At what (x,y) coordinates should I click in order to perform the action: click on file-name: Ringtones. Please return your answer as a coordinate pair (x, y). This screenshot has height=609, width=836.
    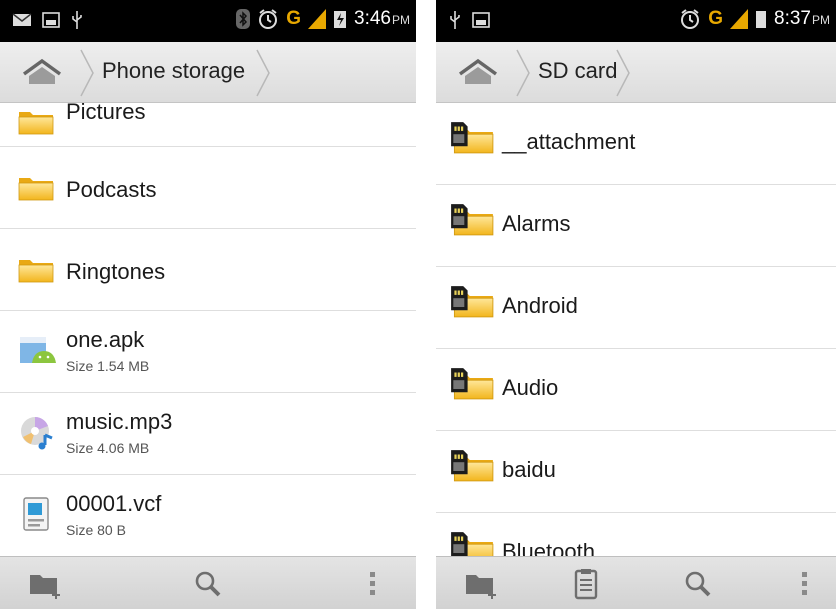
    Looking at the image, I should click on (116, 271).